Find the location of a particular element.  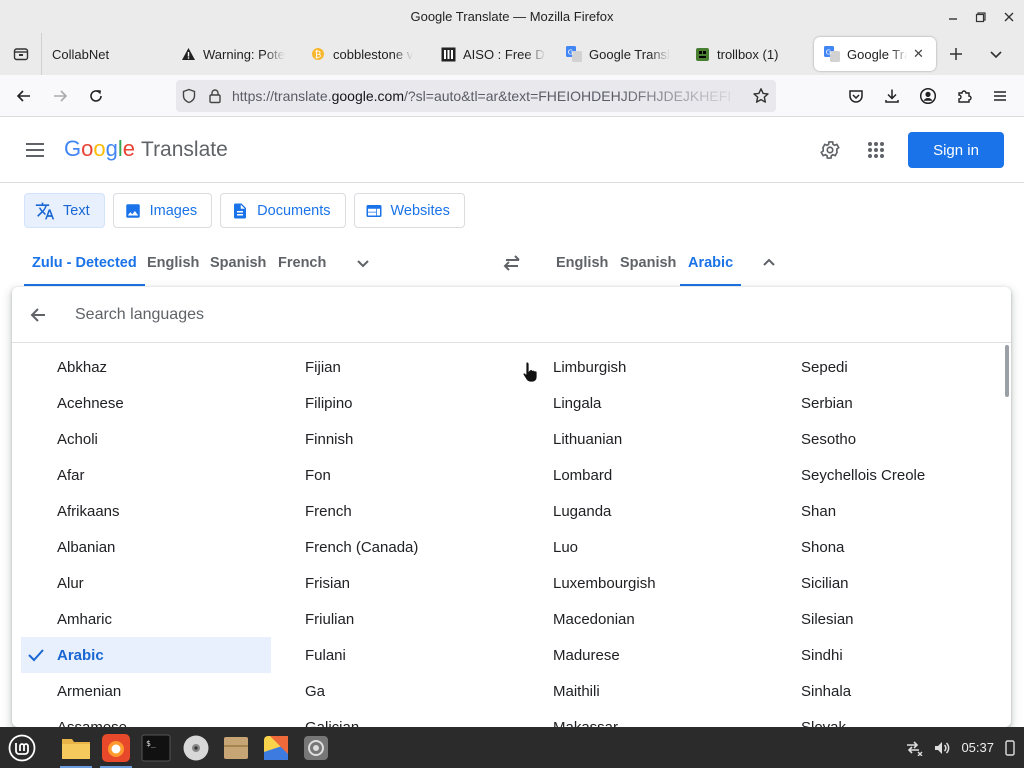

language-option: Sinhala is located at coordinates (880, 691).